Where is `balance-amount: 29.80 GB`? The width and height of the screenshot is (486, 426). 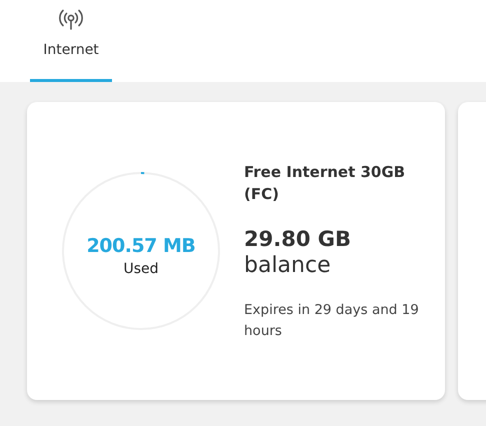 balance-amount: 29.80 GB is located at coordinates (298, 238).